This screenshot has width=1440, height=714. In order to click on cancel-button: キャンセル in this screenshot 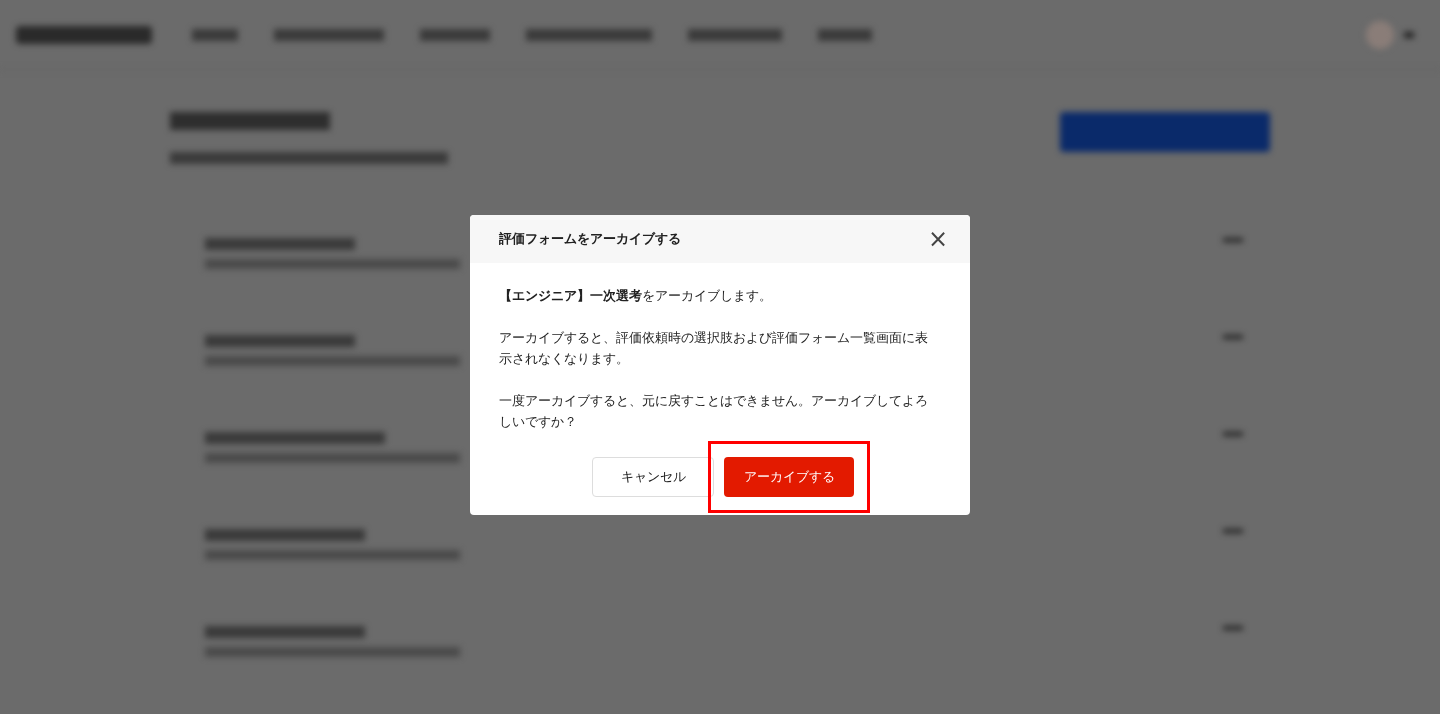, I will do `click(653, 477)`.